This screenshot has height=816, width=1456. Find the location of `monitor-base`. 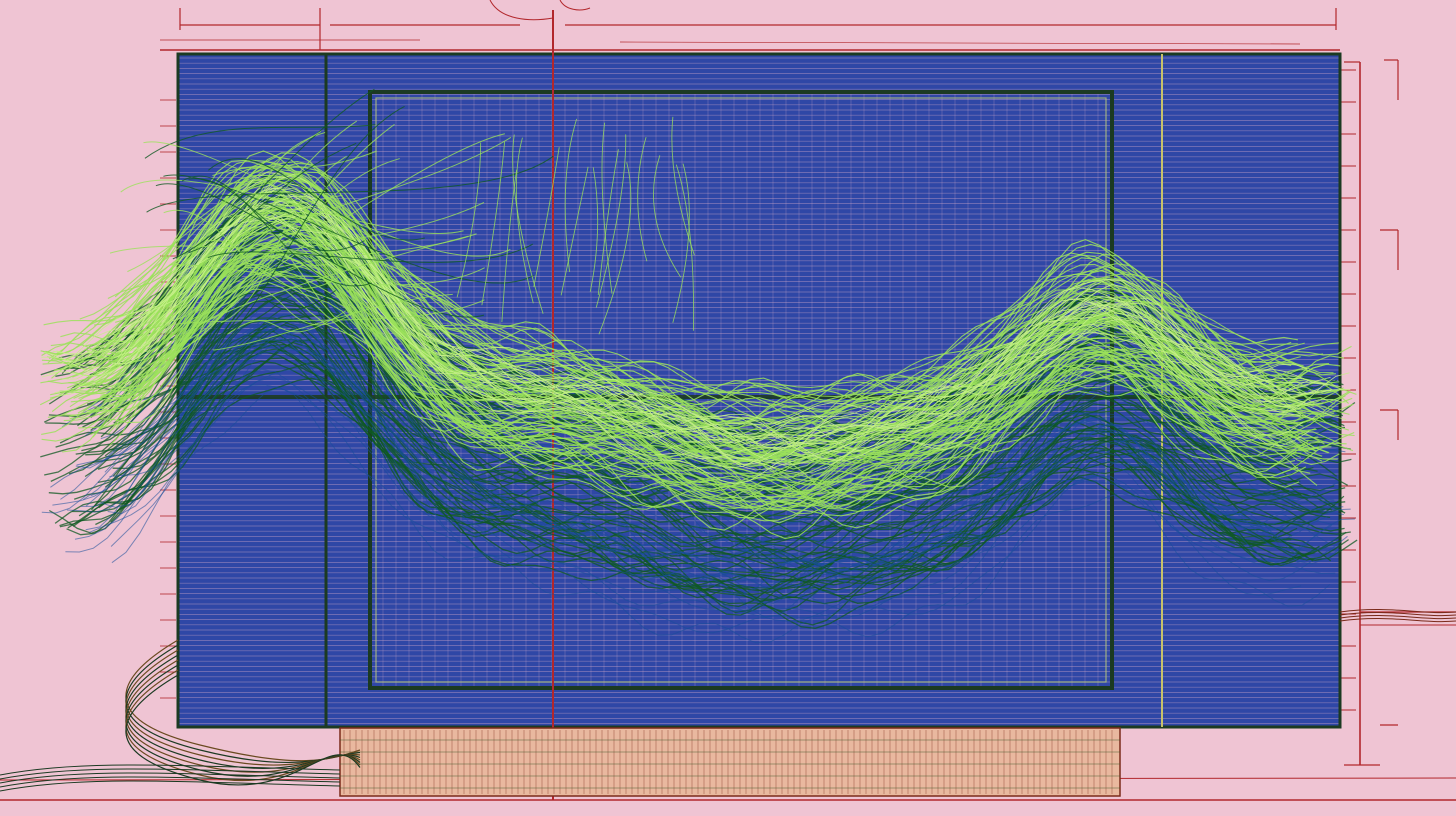

monitor-base is located at coordinates (730, 762).